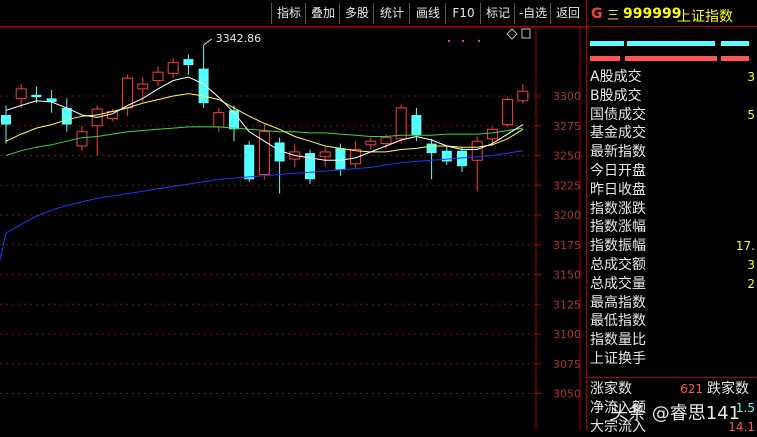 The width and height of the screenshot is (757, 437). I want to click on panel-row-label: B股成交, so click(616, 95).